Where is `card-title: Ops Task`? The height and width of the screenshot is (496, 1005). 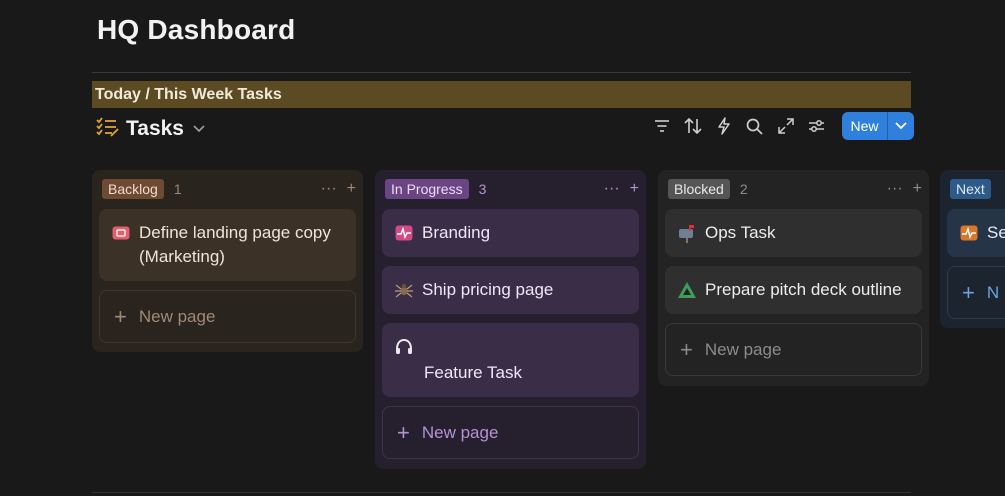
card-title: Ops Task is located at coordinates (740, 232).